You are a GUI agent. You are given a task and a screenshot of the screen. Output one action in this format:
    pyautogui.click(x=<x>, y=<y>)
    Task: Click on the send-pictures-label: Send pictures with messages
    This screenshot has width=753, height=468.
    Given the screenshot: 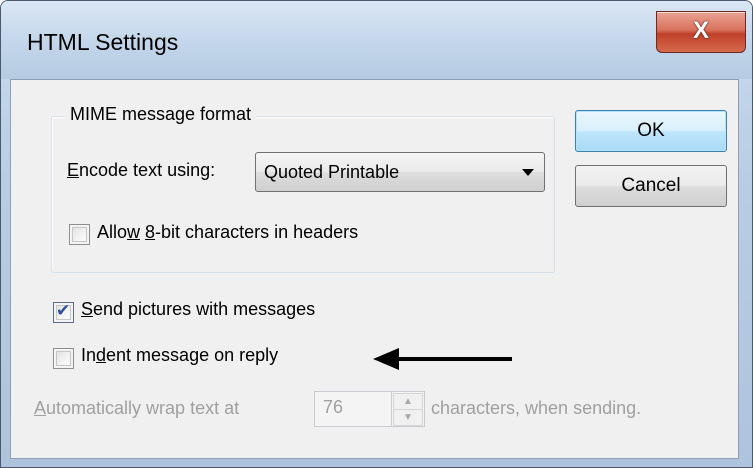 What is the action you would take?
    pyautogui.click(x=198, y=309)
    